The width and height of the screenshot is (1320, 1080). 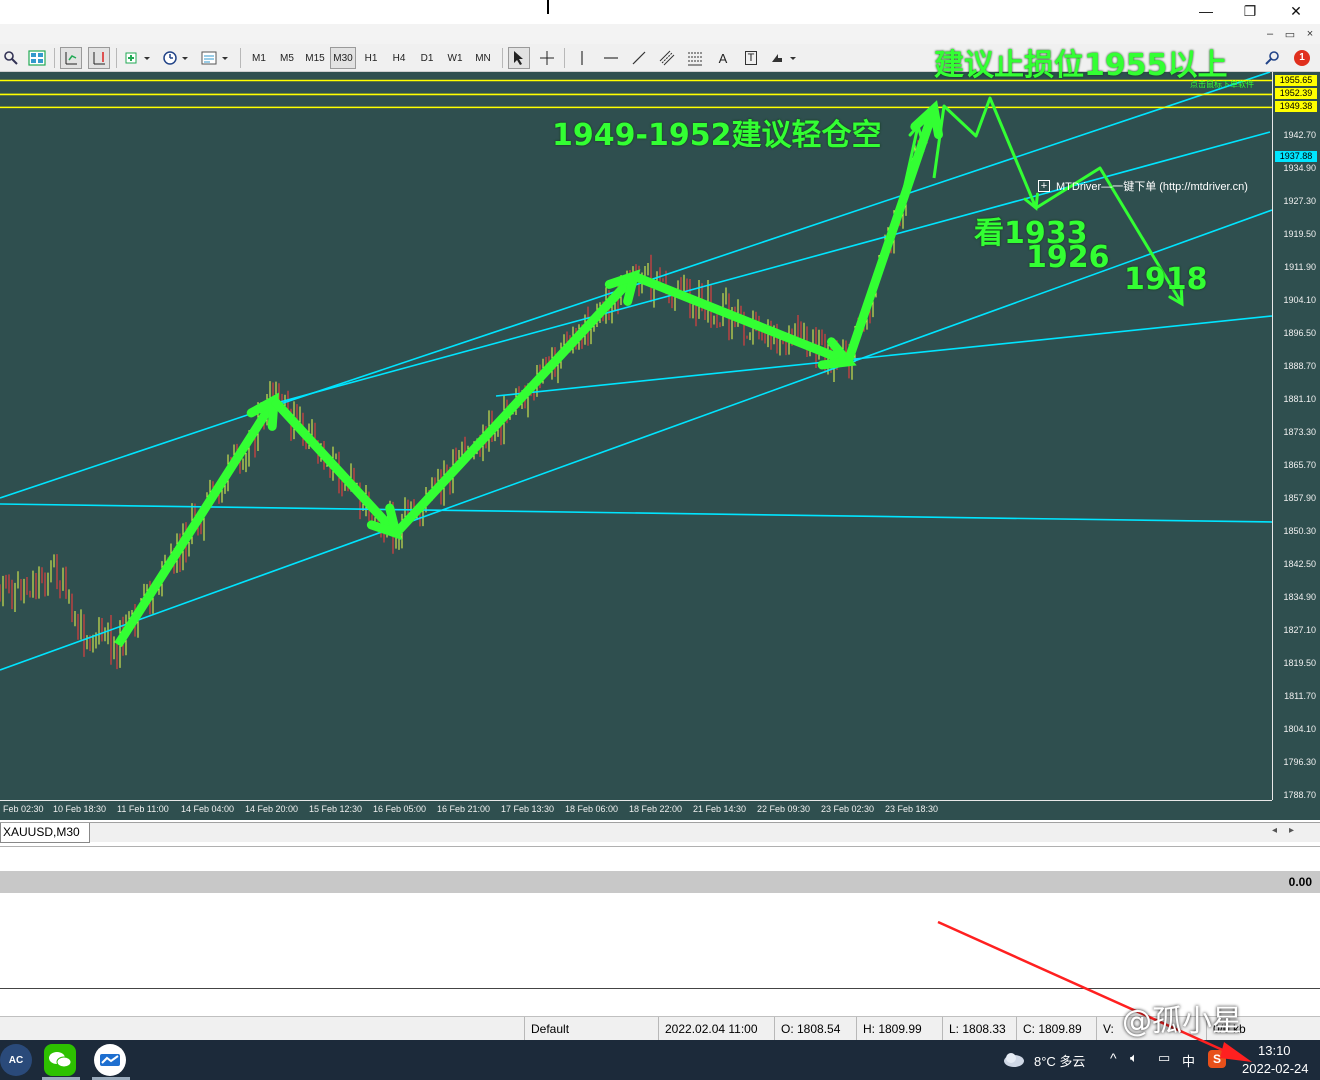 I want to click on network-icon: ▭, so click(x=1164, y=1058).